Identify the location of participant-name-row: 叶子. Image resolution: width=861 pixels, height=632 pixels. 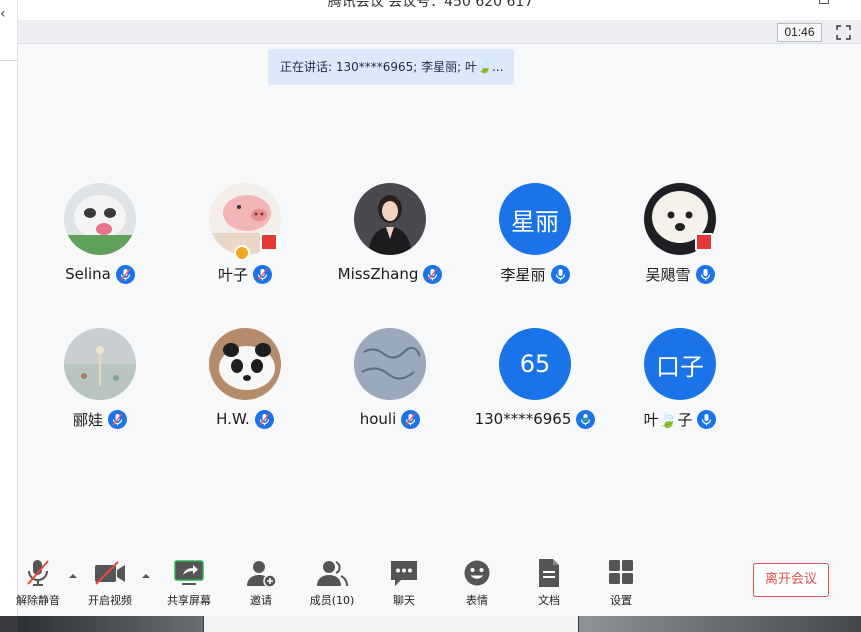
(245, 274).